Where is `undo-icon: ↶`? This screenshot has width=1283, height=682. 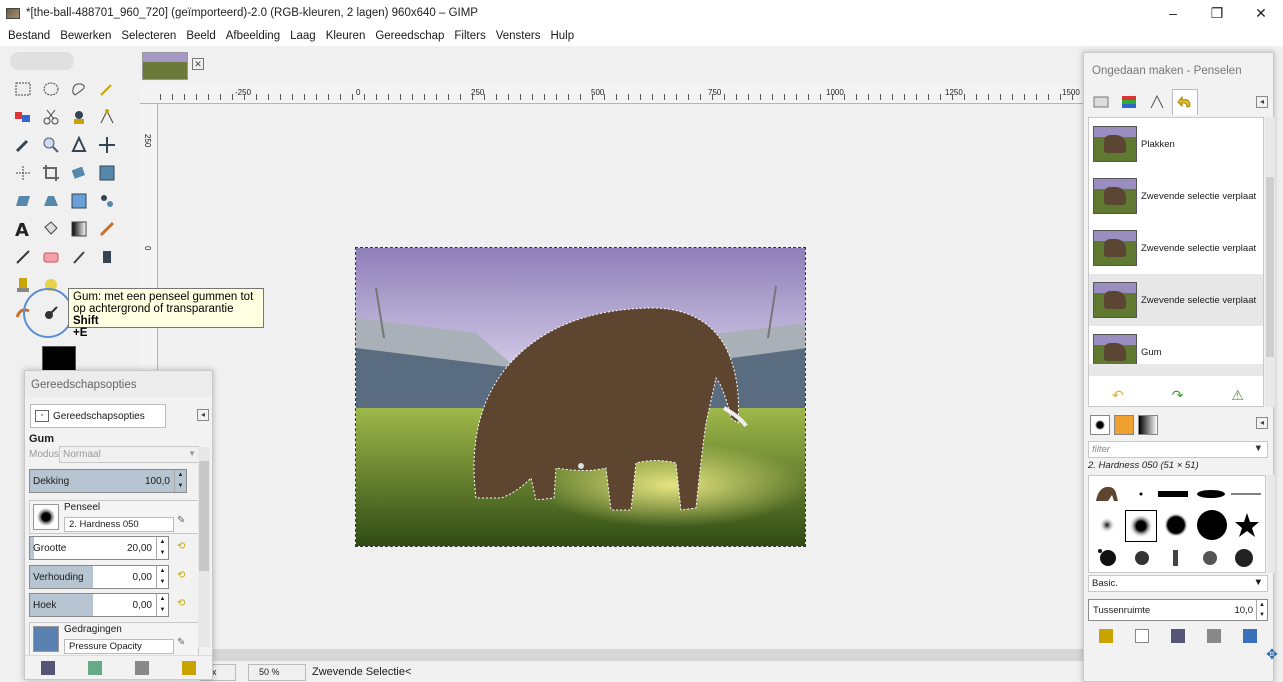
undo-icon: ↶ is located at coordinates (1118, 395).